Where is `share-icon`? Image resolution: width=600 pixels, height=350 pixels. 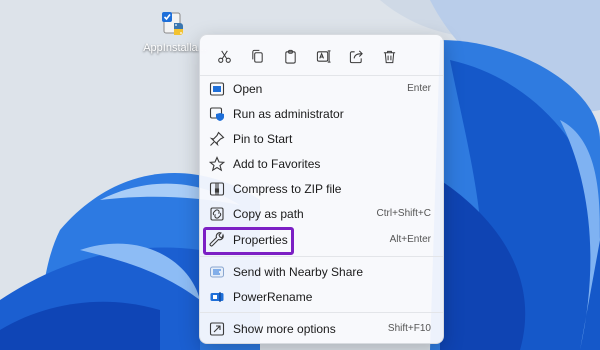
share-icon is located at coordinates (356, 56).